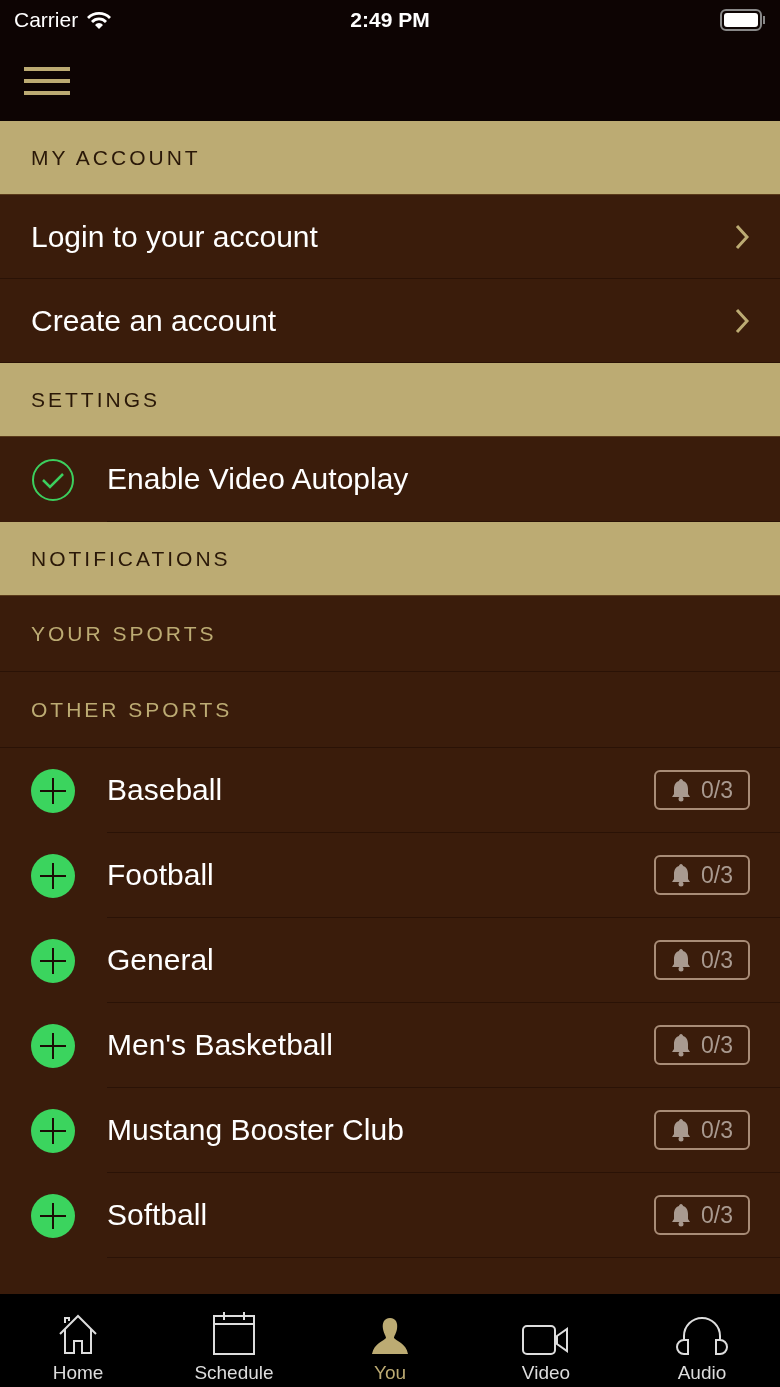  What do you see at coordinates (234, 1334) in the screenshot?
I see `calendar-icon` at bounding box center [234, 1334].